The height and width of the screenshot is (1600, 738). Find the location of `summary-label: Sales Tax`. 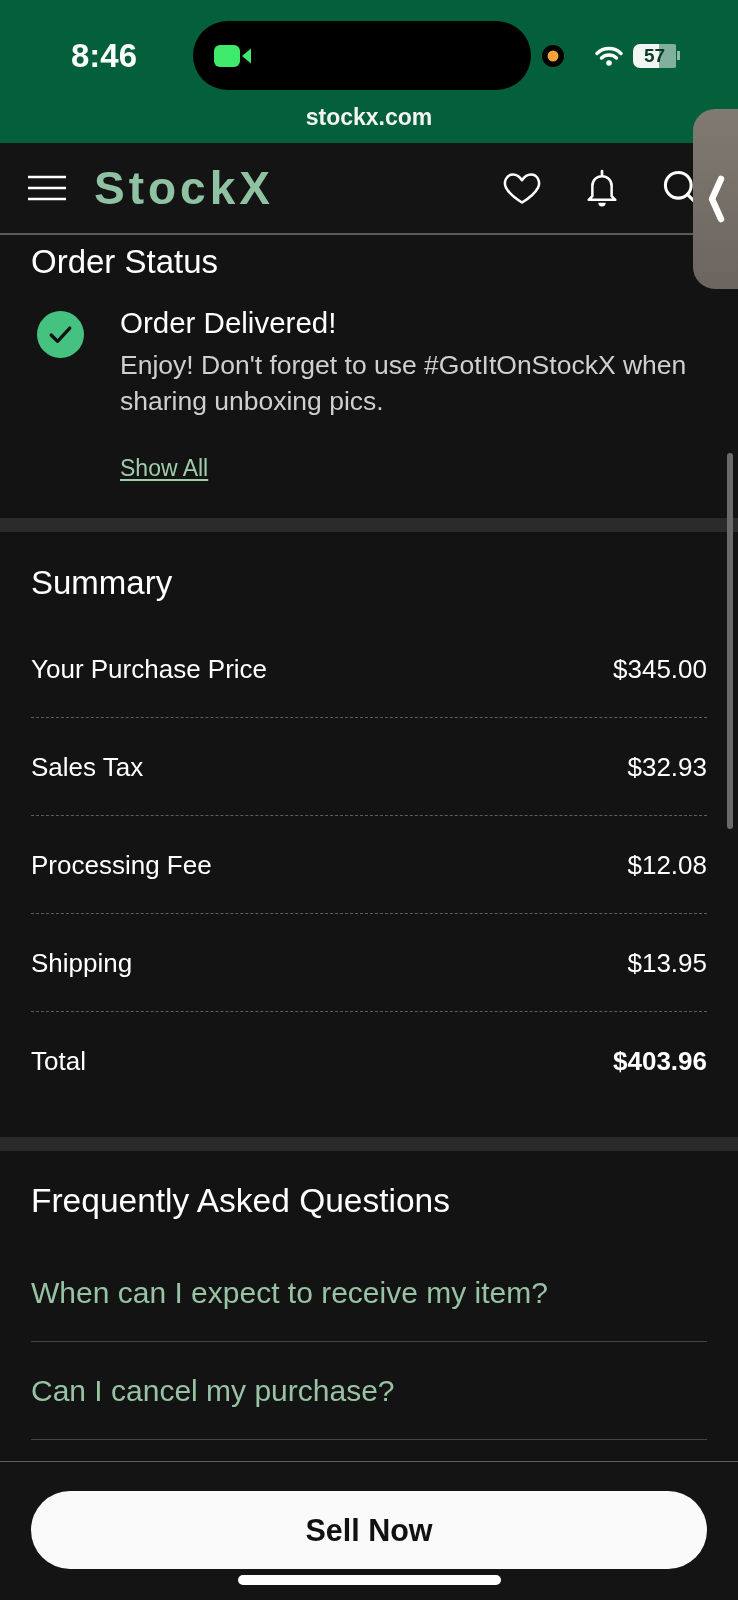

summary-label: Sales Tax is located at coordinates (87, 766).